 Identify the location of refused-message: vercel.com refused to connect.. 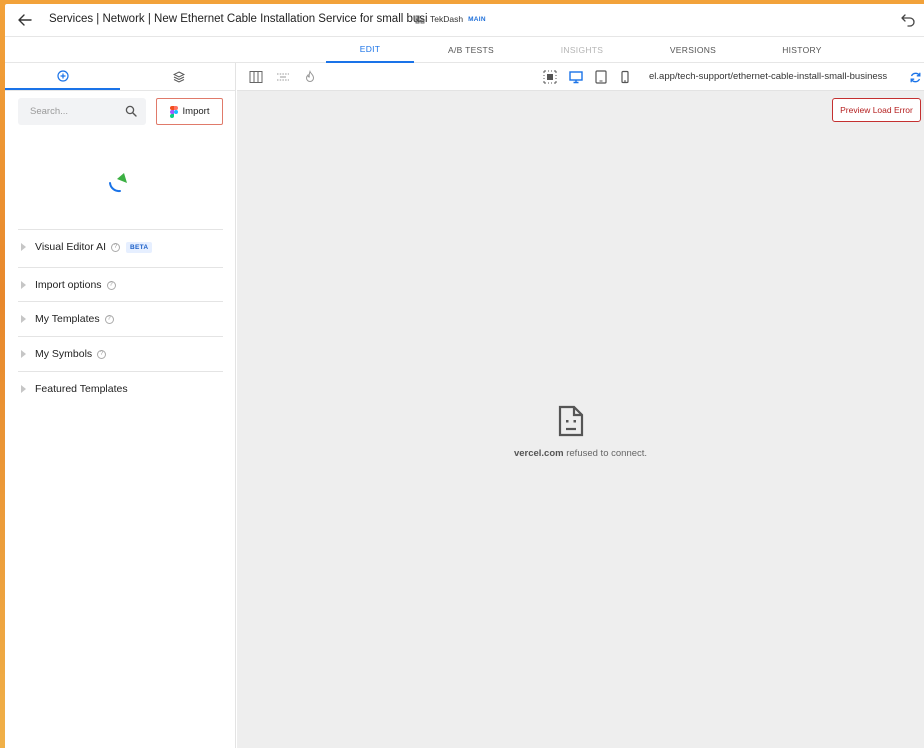
(580, 453).